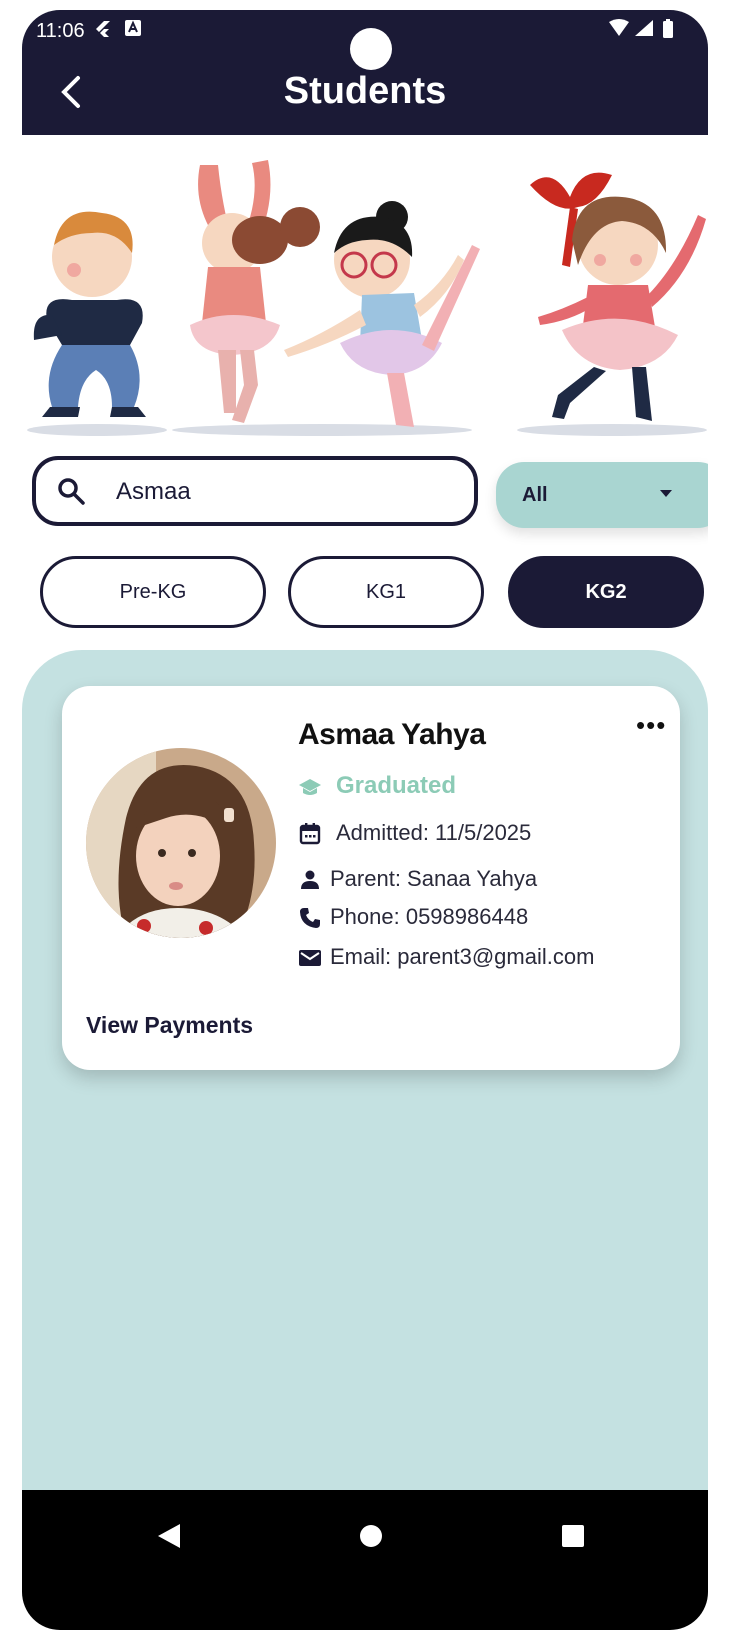 The width and height of the screenshot is (732, 1630). Describe the element at coordinates (371, 49) in the screenshot. I see `camera-cutout` at that location.